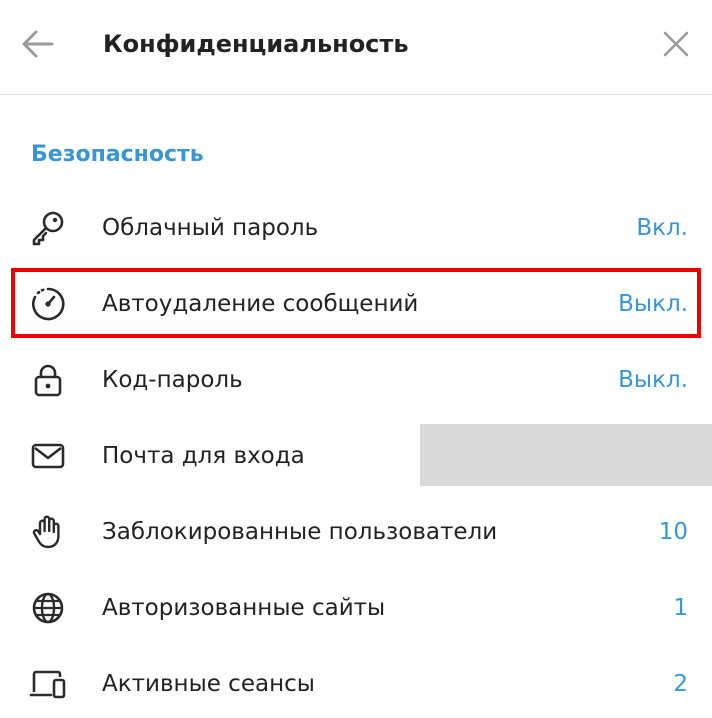 This screenshot has width=712, height=718. I want to click on row-label: Авторизованные сайты, so click(244, 608).